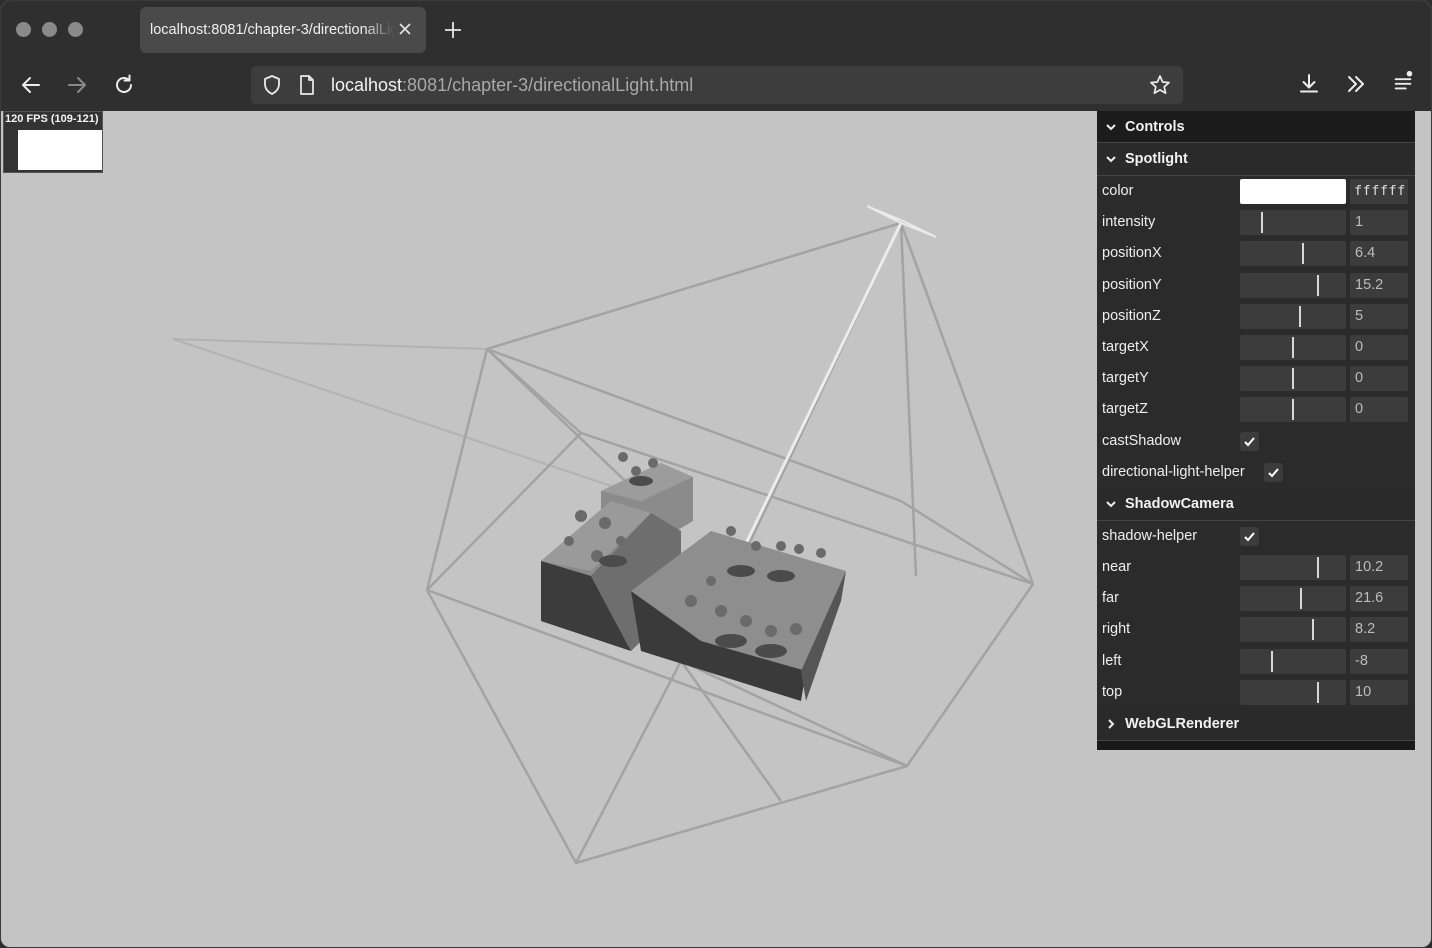  Describe the element at coordinates (1356, 84) in the screenshot. I see `overflow-chevrons-icon` at that location.